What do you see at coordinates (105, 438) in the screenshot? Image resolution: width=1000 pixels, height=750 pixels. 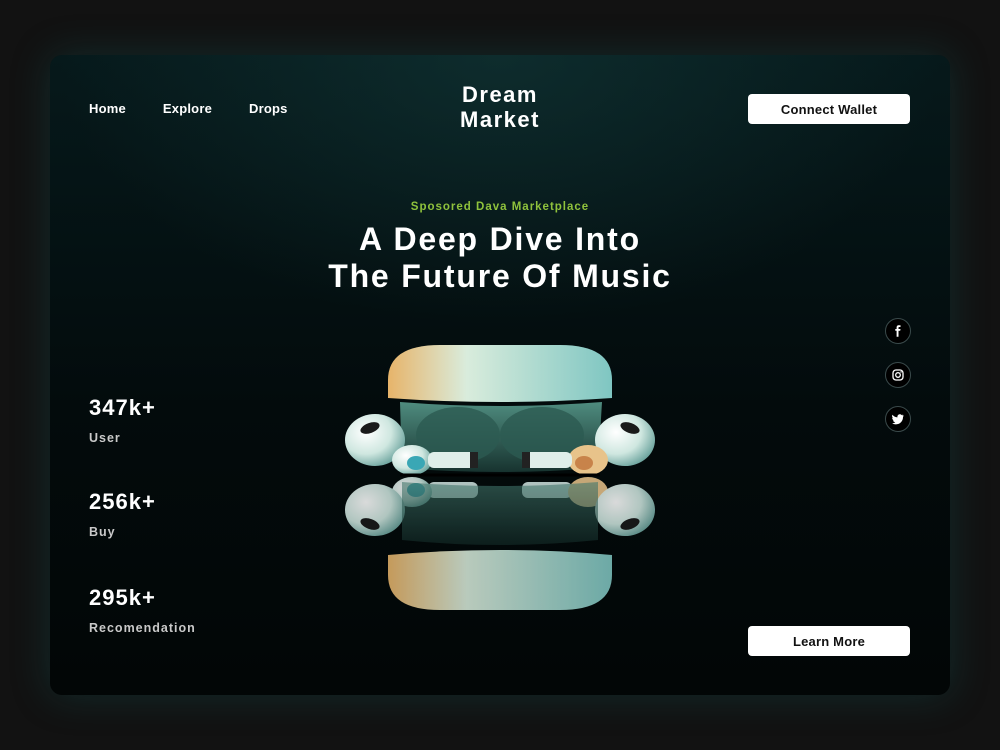 I see `stat-label: User` at bounding box center [105, 438].